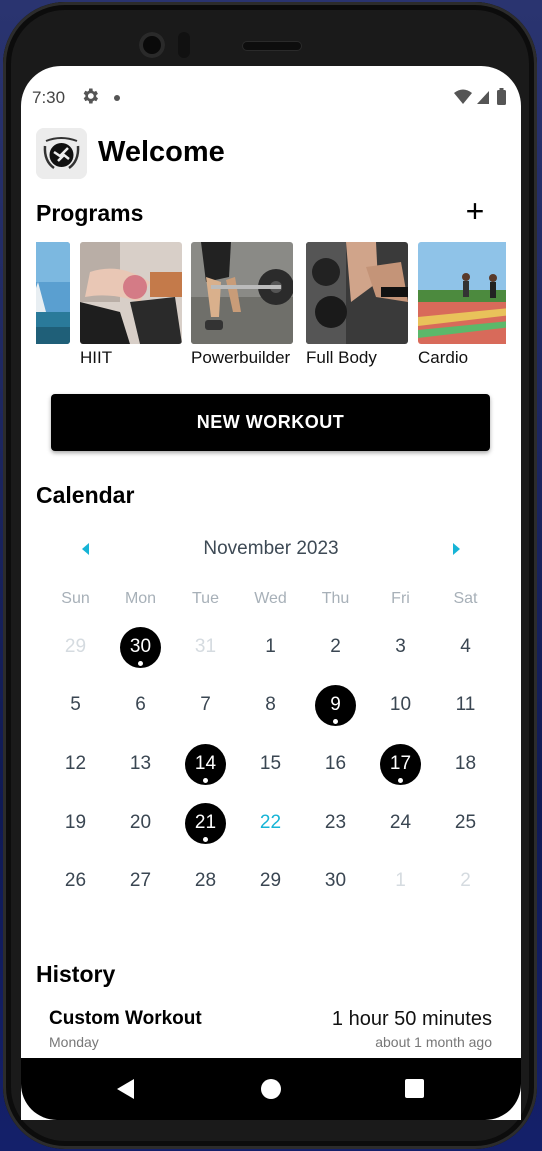 This screenshot has width=542, height=1151. Describe the element at coordinates (85, 549) in the screenshot. I see `chevron-left-icon` at that location.